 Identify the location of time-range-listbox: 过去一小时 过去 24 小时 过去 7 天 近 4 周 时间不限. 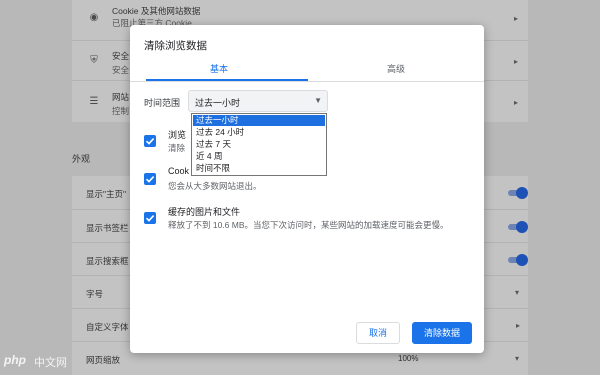
(259, 144).